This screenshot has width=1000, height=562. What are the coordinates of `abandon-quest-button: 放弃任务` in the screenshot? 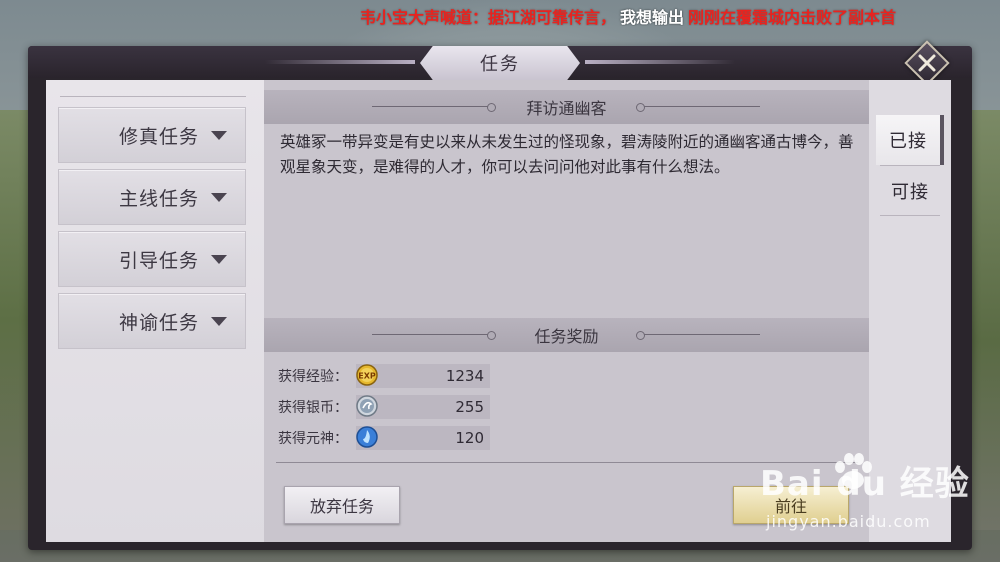 It's located at (342, 505).